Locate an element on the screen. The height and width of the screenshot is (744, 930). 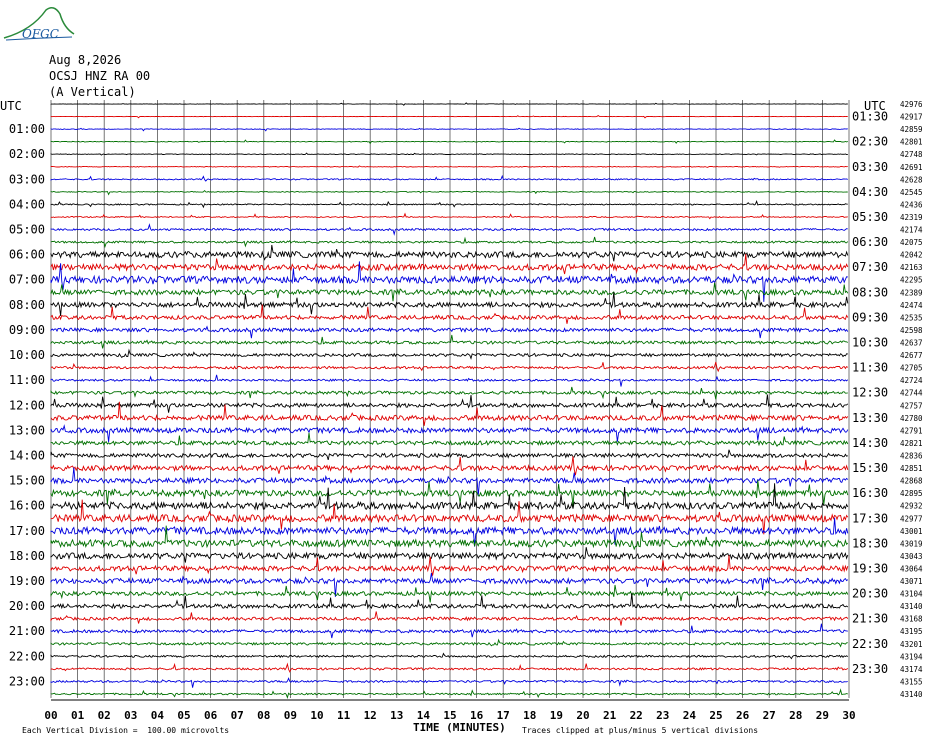
trace-count: 42780 is located at coordinates (911, 418).